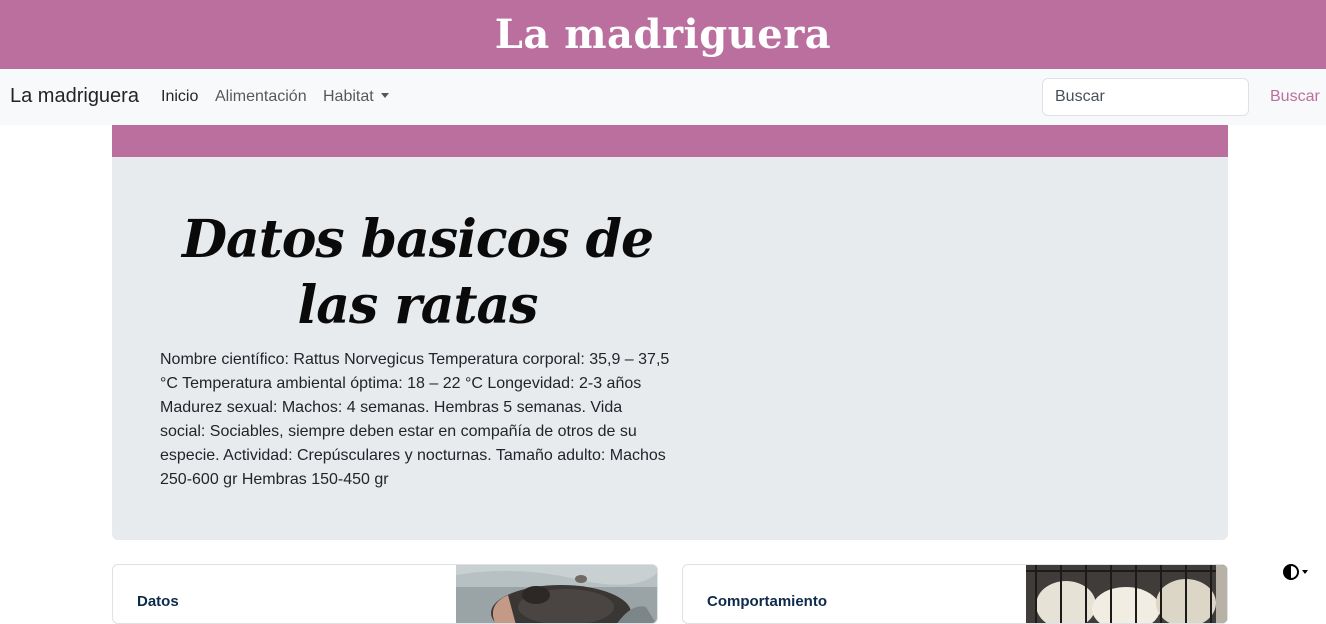 Image resolution: width=1326 pixels, height=624 pixels. Describe the element at coordinates (179, 97) in the screenshot. I see `nav-link-inicio: Inicio` at that location.